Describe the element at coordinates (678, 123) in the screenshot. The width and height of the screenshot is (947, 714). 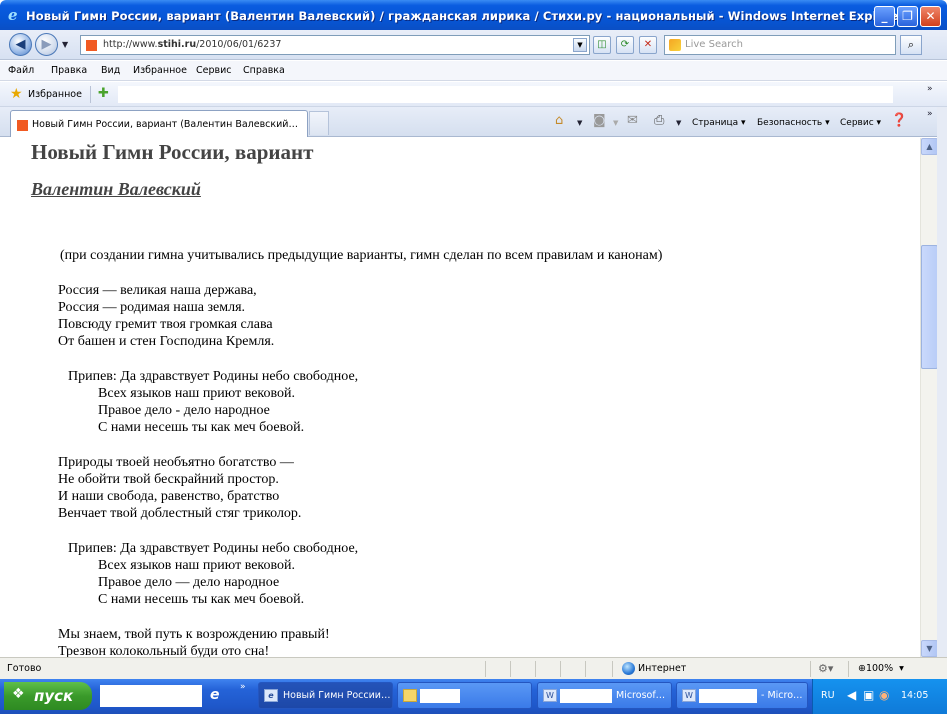
I see `print-dropdown-icon: ▼` at that location.